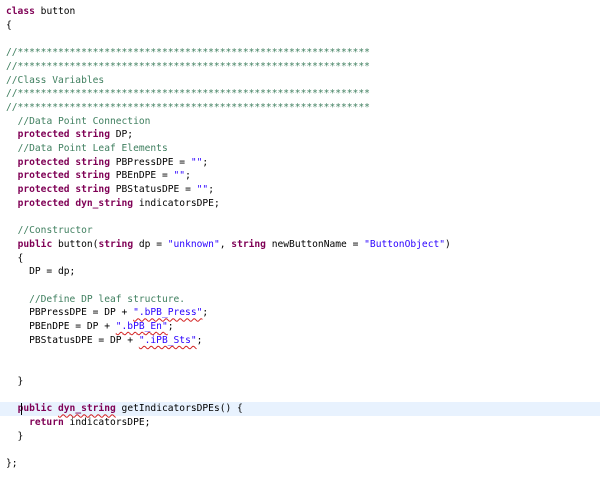 Image resolution: width=600 pixels, height=481 pixels. Describe the element at coordinates (70, 313) in the screenshot. I see `code-token-plain: PBPressDPE = DP +` at that location.